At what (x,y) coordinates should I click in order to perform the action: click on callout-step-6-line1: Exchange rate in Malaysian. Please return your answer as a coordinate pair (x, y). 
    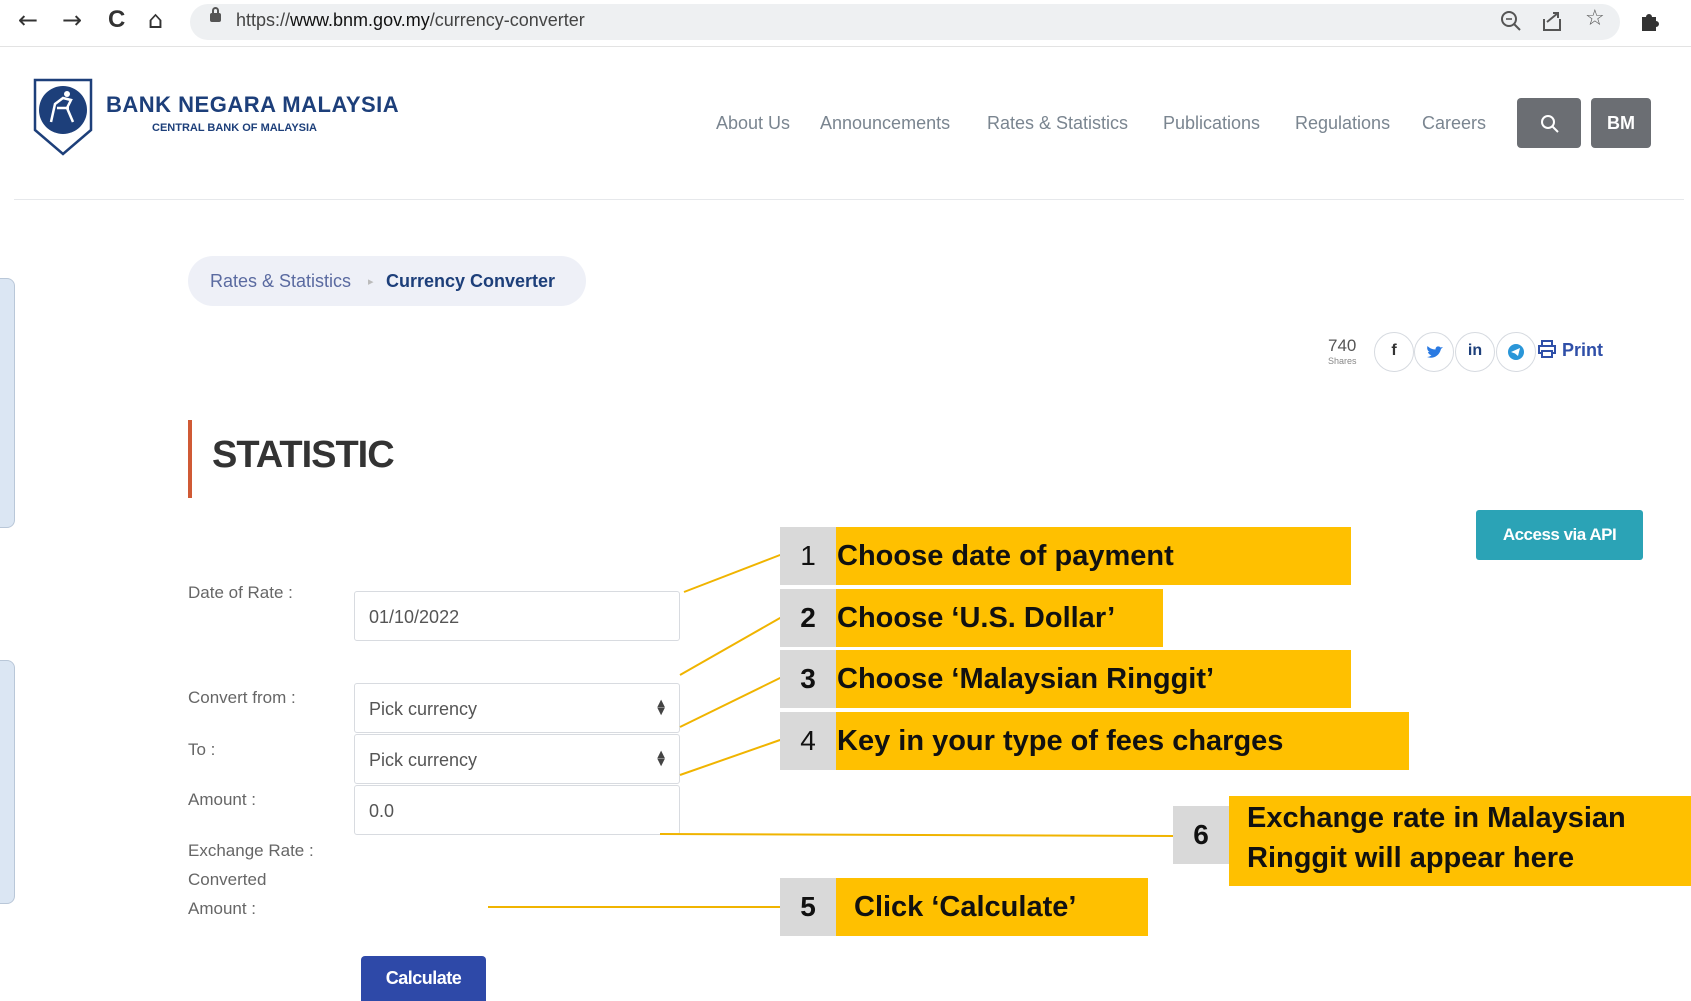
    Looking at the image, I should click on (1436, 818).